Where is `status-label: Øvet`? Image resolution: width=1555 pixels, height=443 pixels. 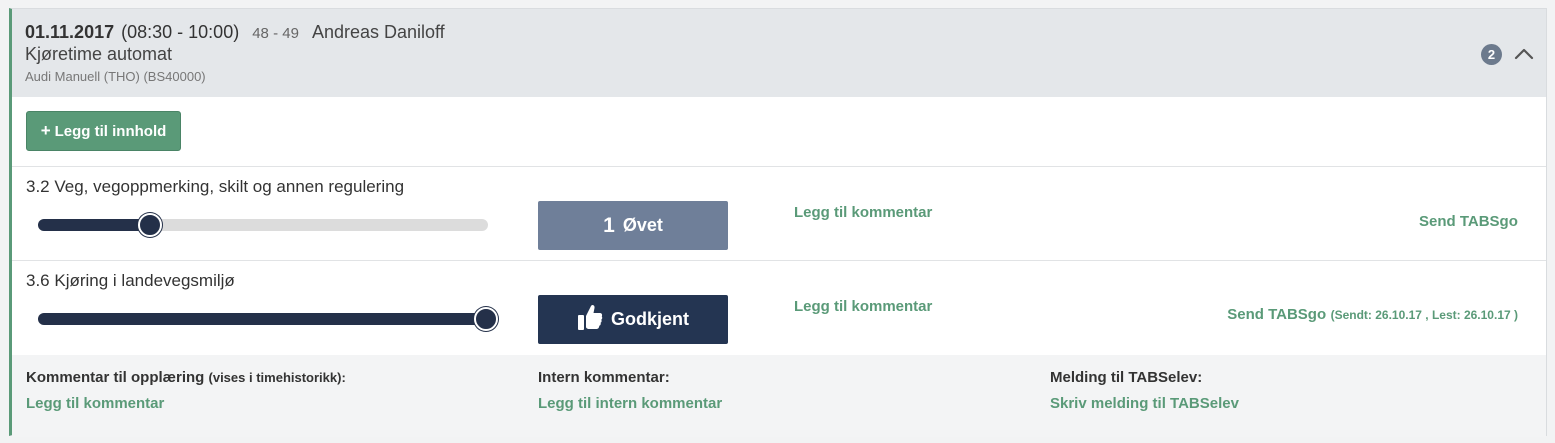
status-label: Øvet is located at coordinates (642, 225).